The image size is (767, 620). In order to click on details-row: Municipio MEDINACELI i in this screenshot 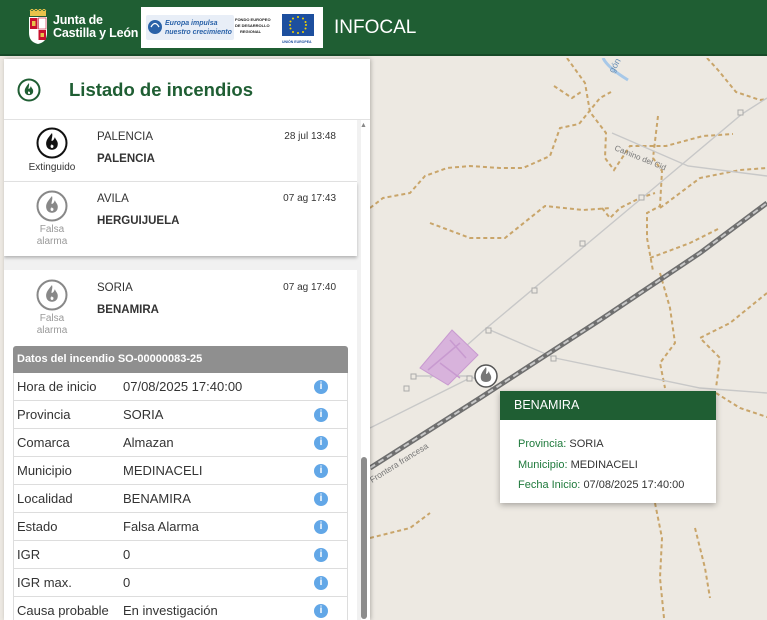, I will do `click(180, 471)`.